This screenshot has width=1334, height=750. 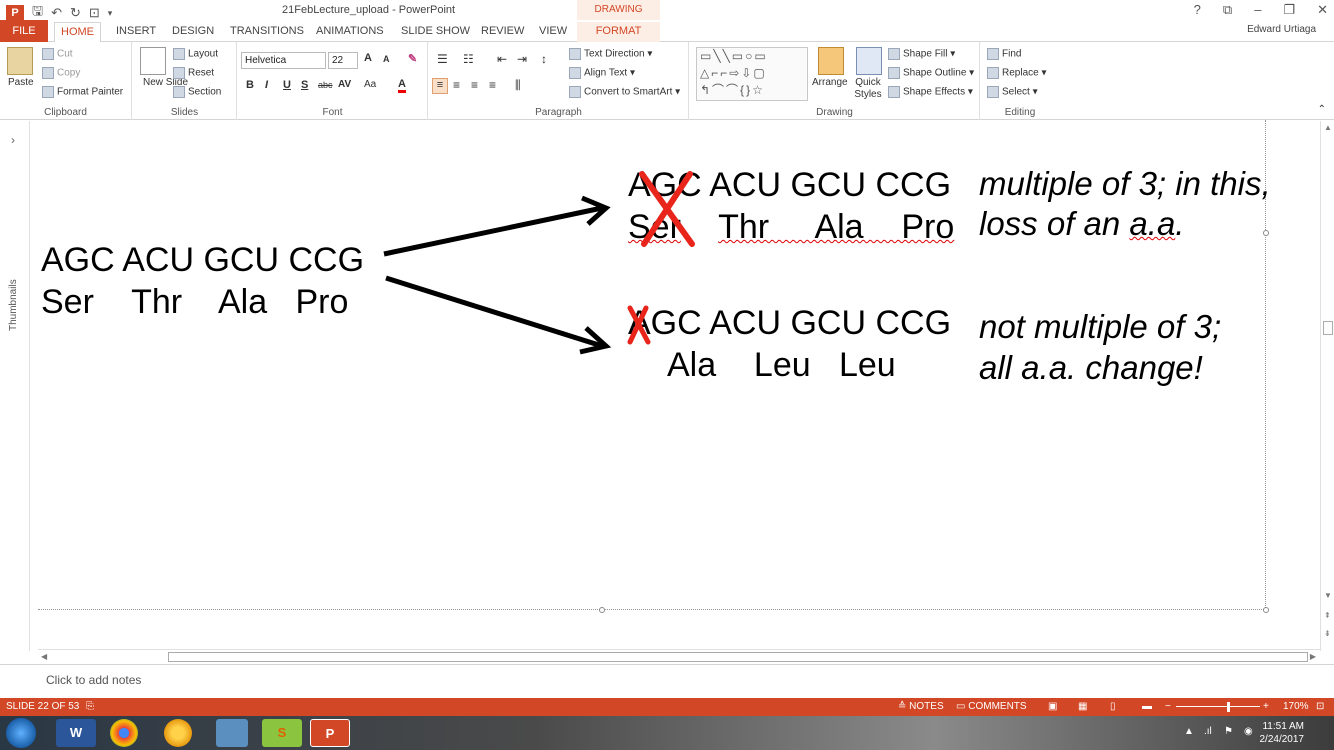 I want to click on zoom-in-button: +, so click(x=1266, y=706).